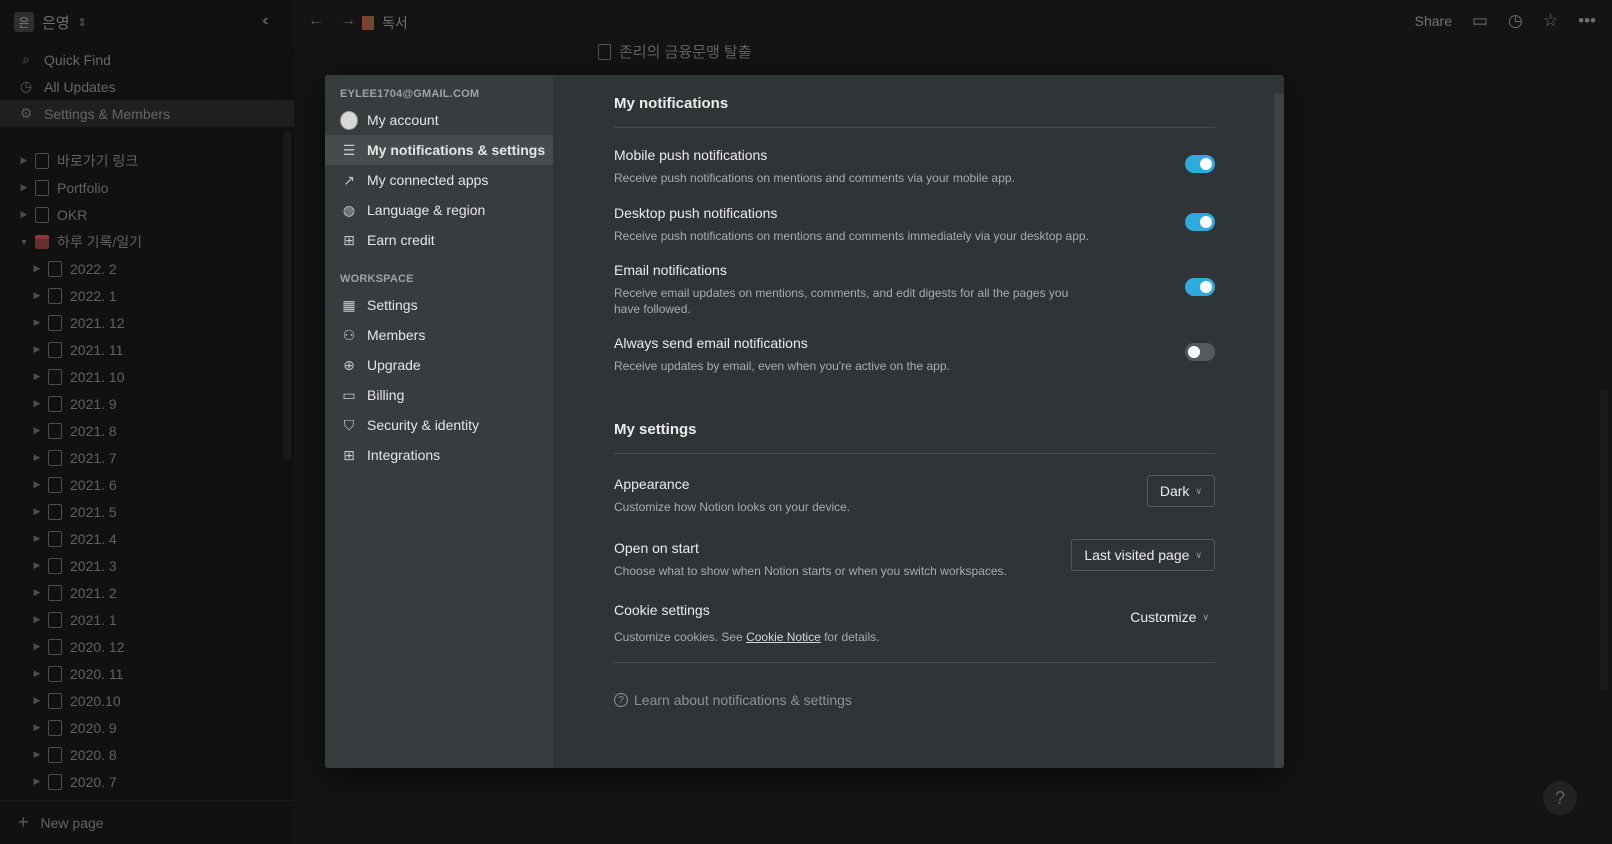 This screenshot has height=844, width=1612. I want to click on clock-icon: ◷, so click(1515, 21).